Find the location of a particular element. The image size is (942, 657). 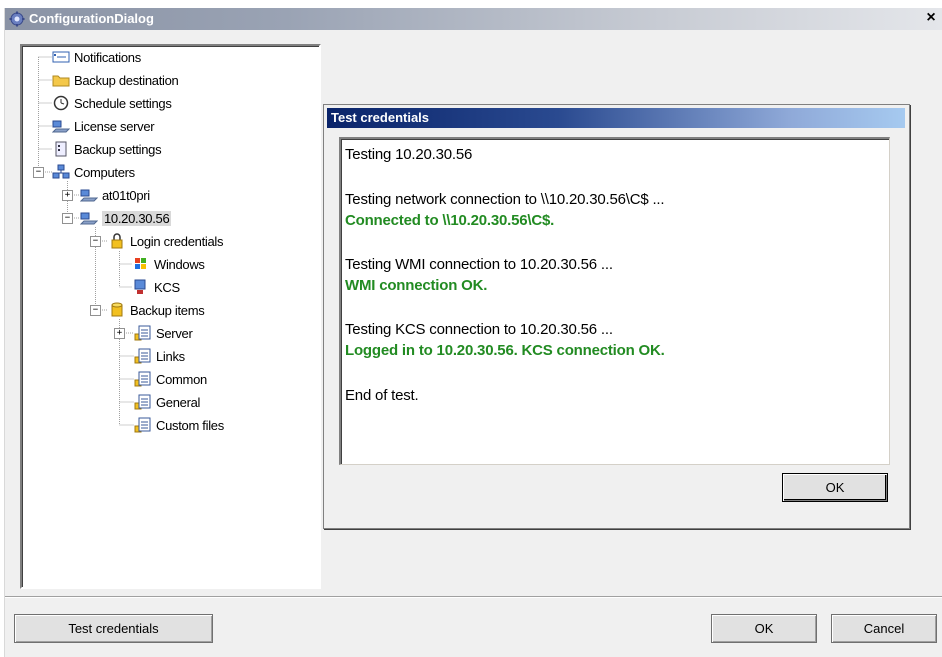

tree-item-label: General is located at coordinates (178, 402).